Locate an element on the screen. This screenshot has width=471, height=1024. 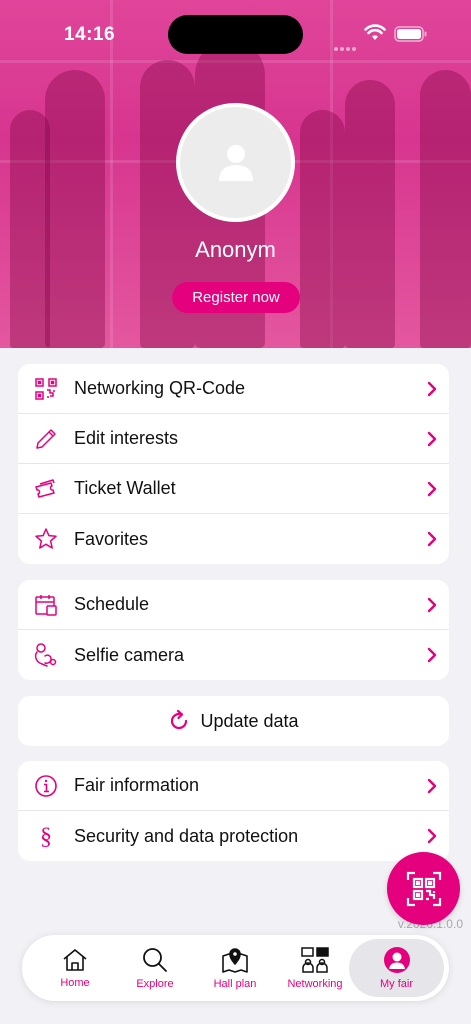
tab-label: Explore is located at coordinates (155, 984).